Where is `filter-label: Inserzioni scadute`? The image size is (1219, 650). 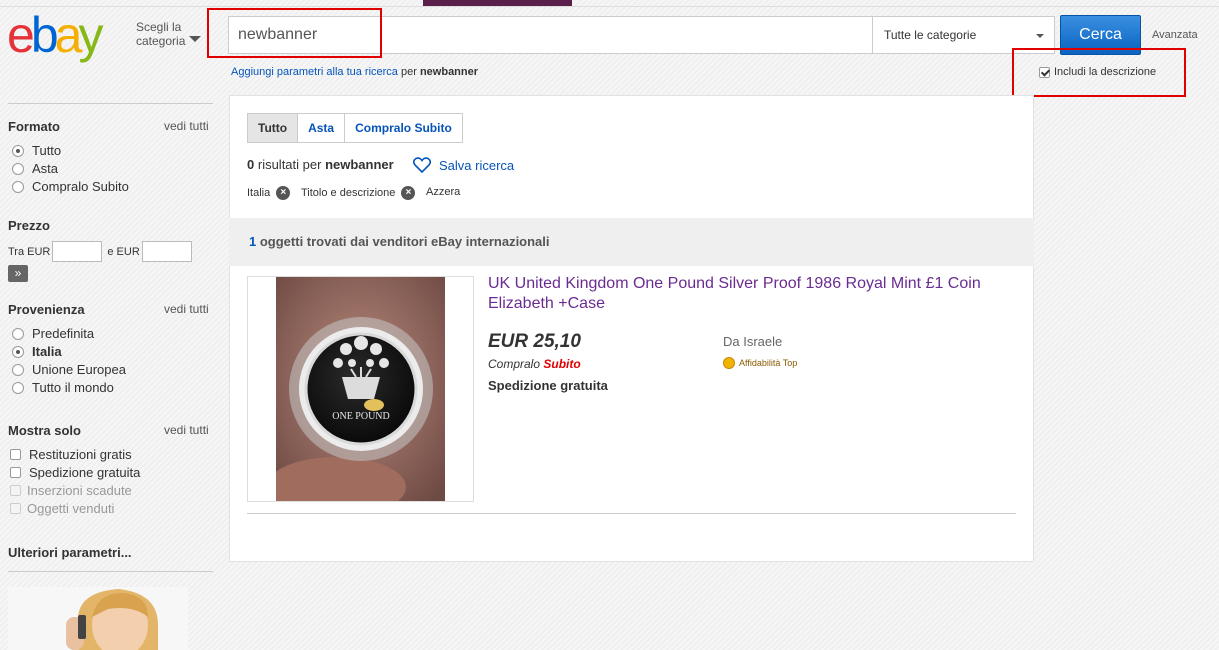
filter-label: Inserzioni scadute is located at coordinates (79, 490).